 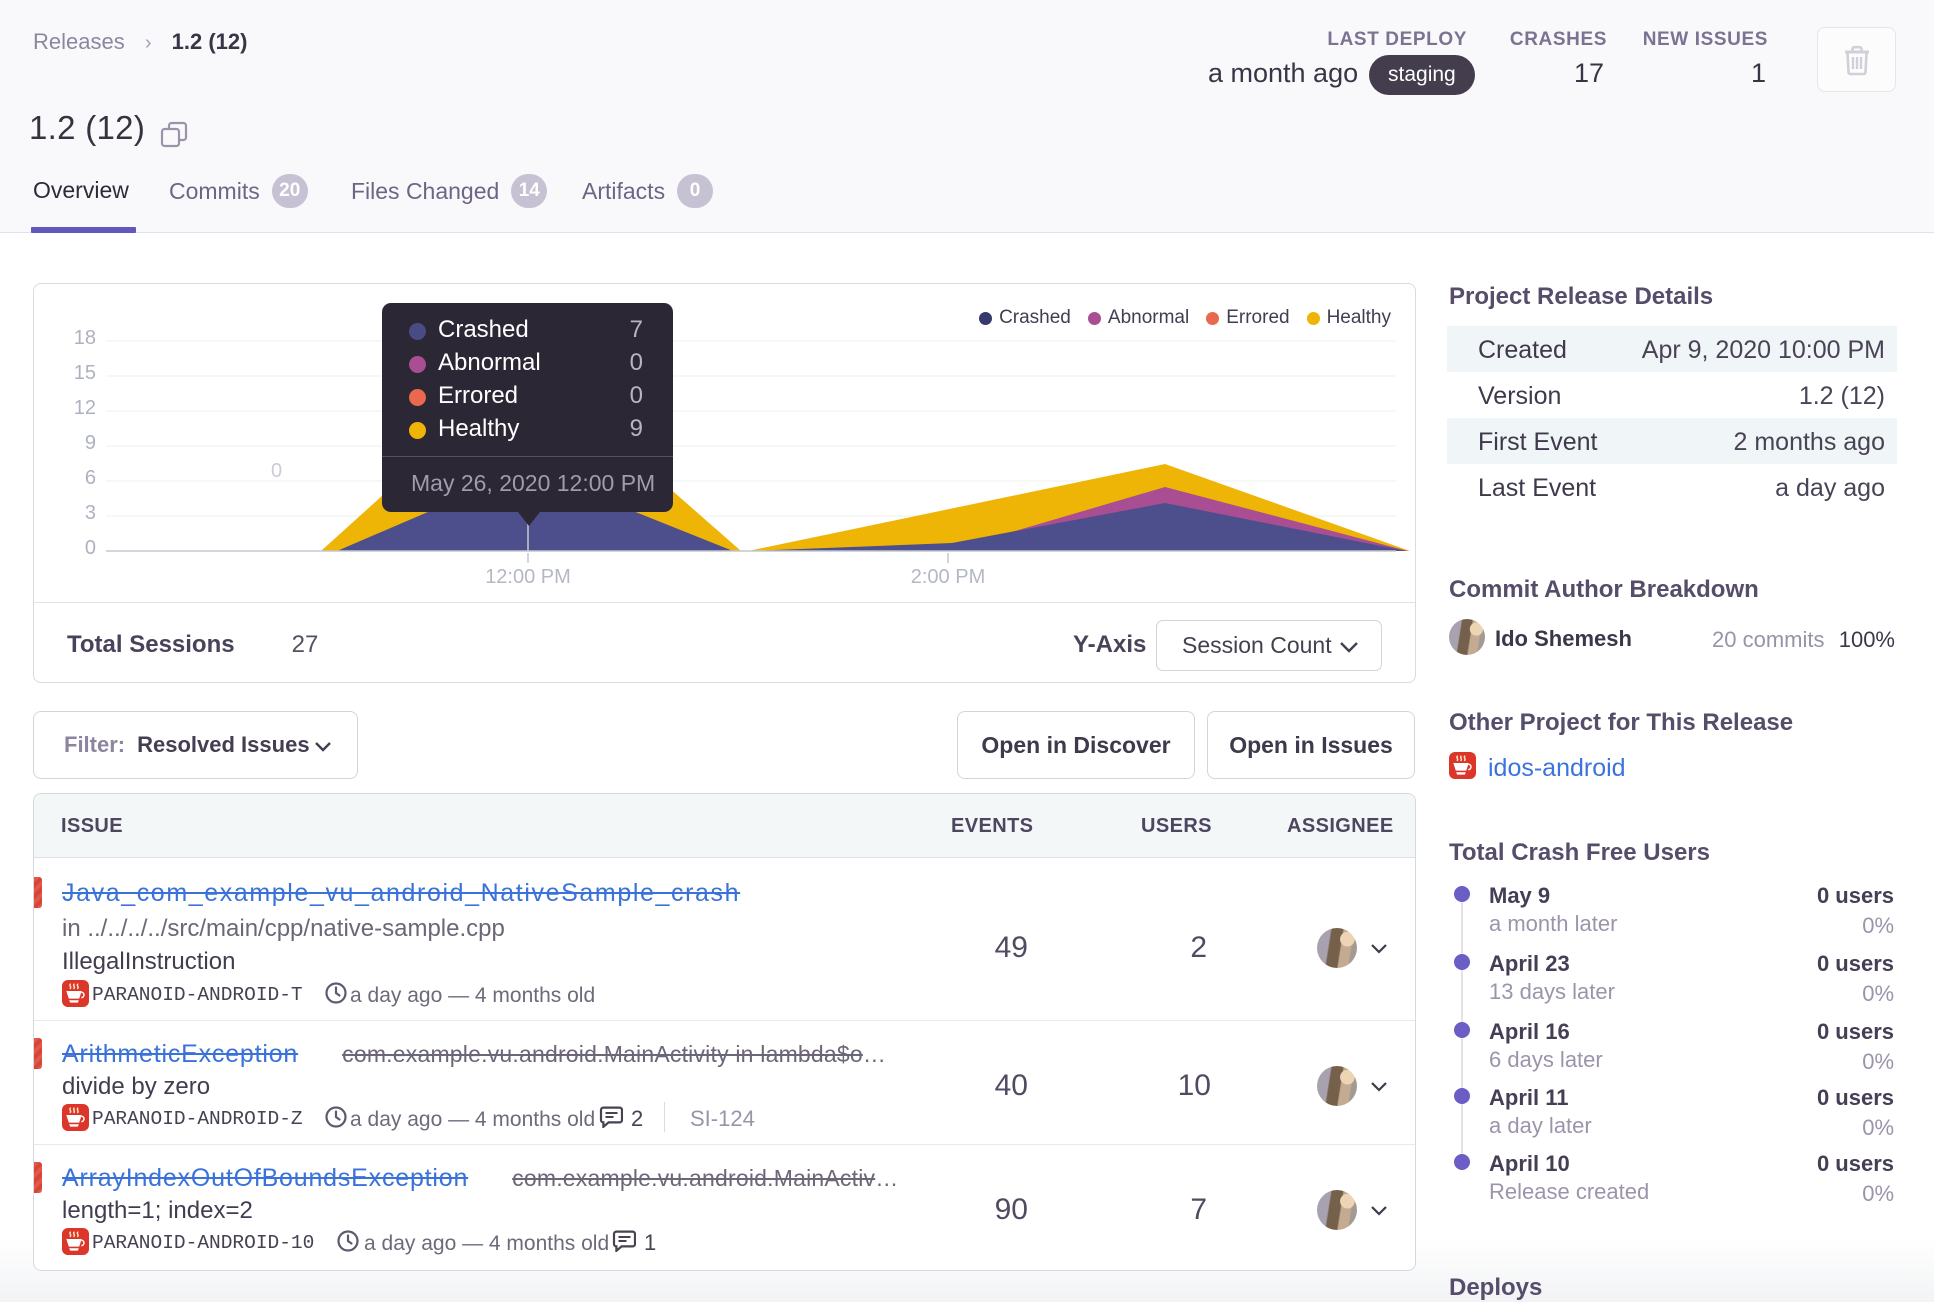 What do you see at coordinates (85, 338) in the screenshot?
I see `svg-text: 18` at bounding box center [85, 338].